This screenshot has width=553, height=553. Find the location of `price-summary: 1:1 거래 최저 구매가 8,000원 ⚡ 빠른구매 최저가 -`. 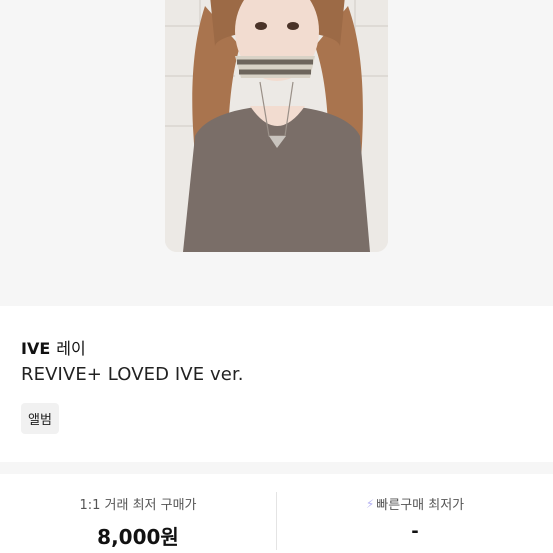

price-summary: 1:1 거래 최저 구매가 8,000원 ⚡ 빠른구매 최저가 - is located at coordinates (276, 513).